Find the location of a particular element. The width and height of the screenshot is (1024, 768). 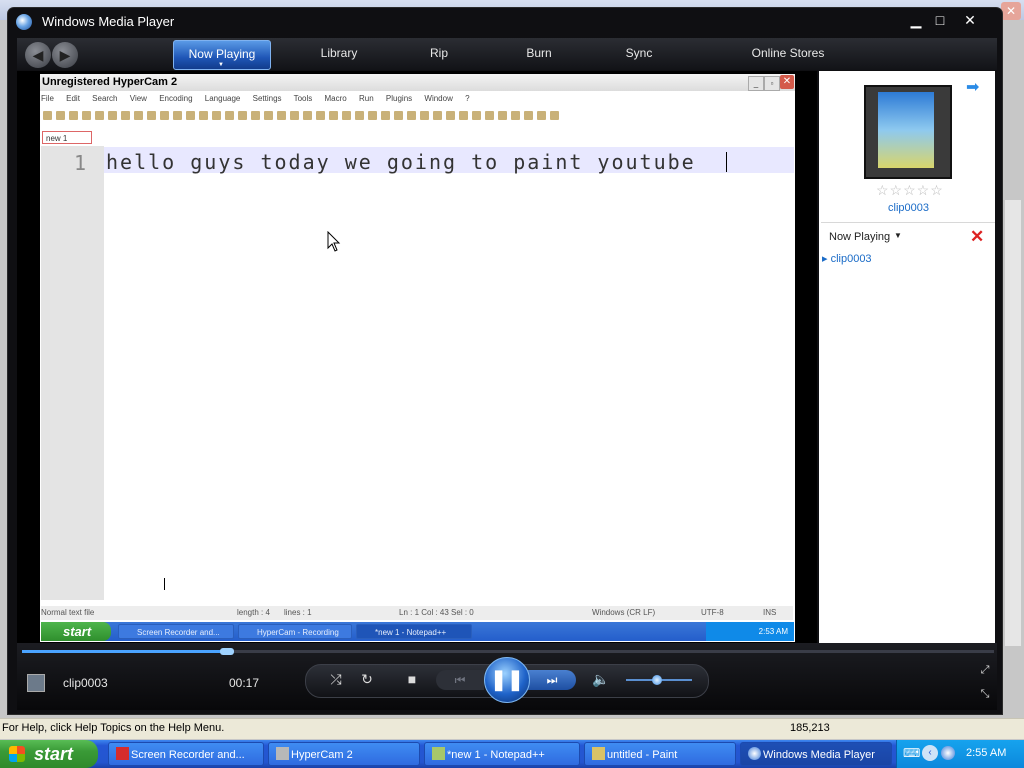

media-thumbnail-icon is located at coordinates (36, 683).